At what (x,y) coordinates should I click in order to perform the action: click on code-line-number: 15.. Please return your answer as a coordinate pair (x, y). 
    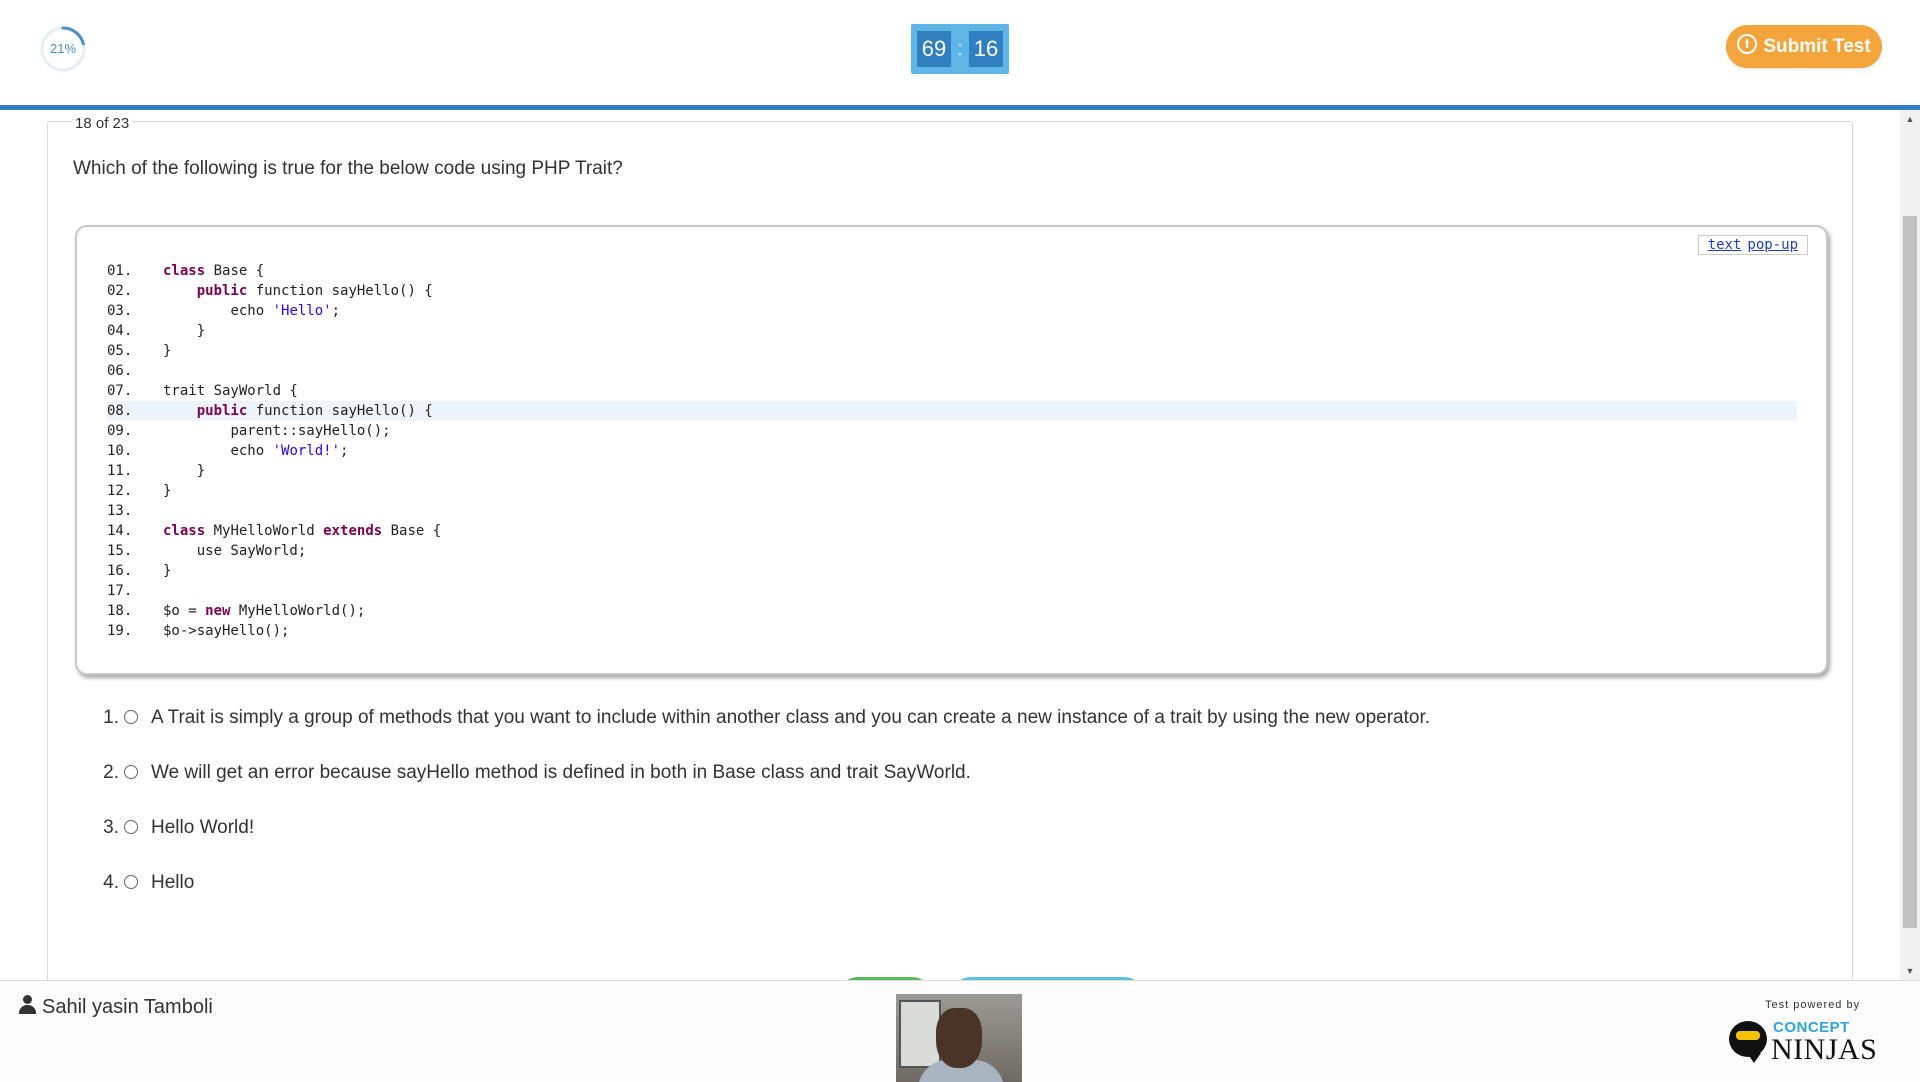
    Looking at the image, I should click on (120, 551).